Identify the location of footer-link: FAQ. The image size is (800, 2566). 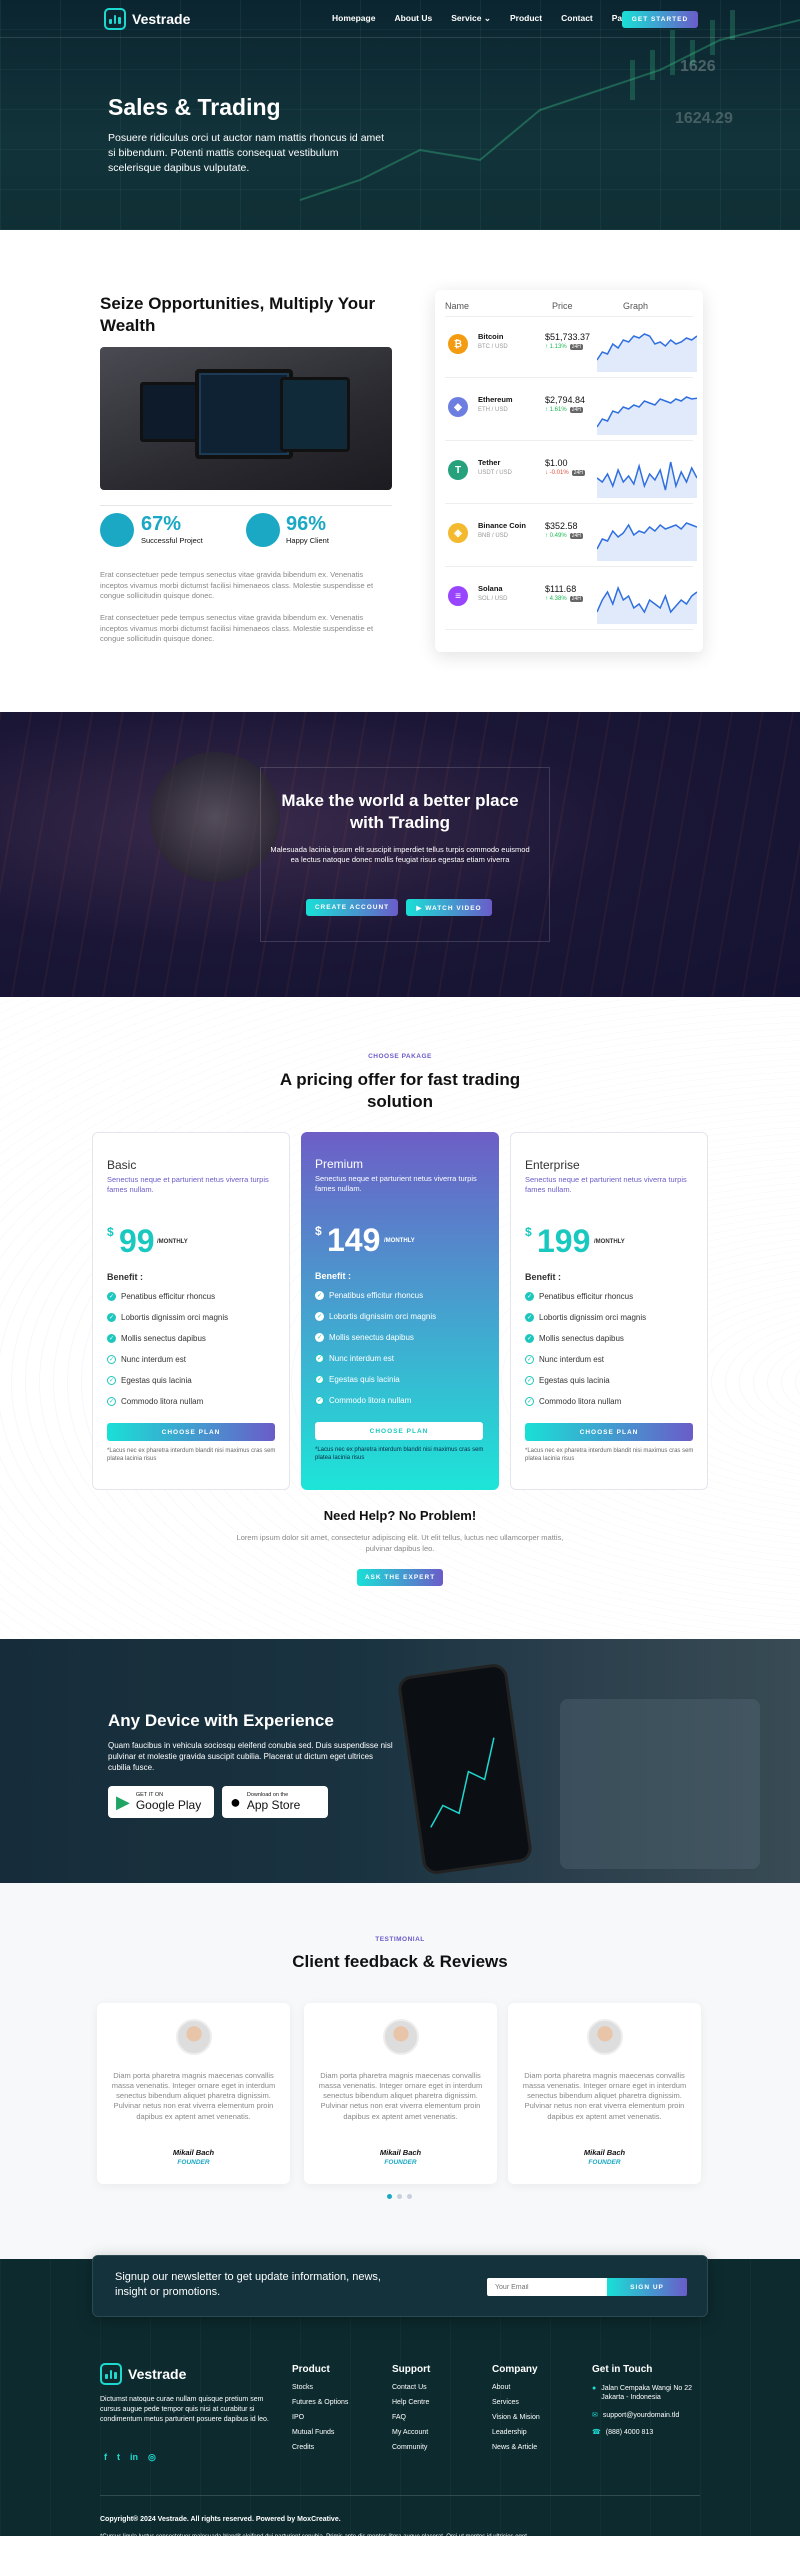
(411, 2417).